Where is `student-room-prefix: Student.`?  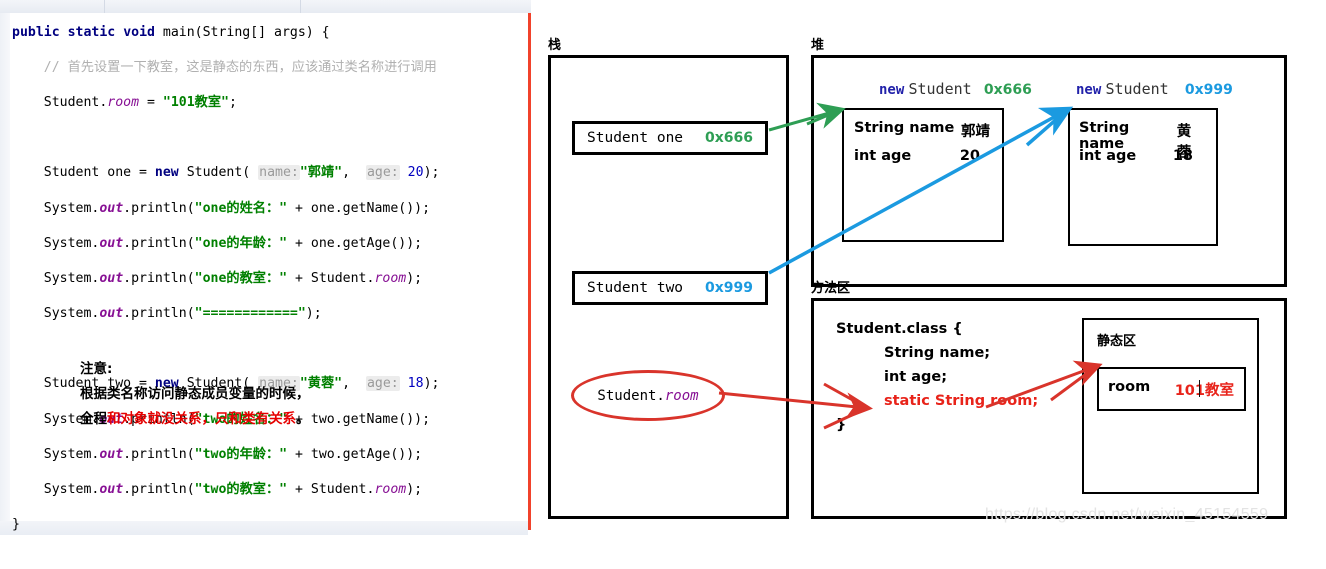
student-room-prefix: Student. is located at coordinates (631, 395).